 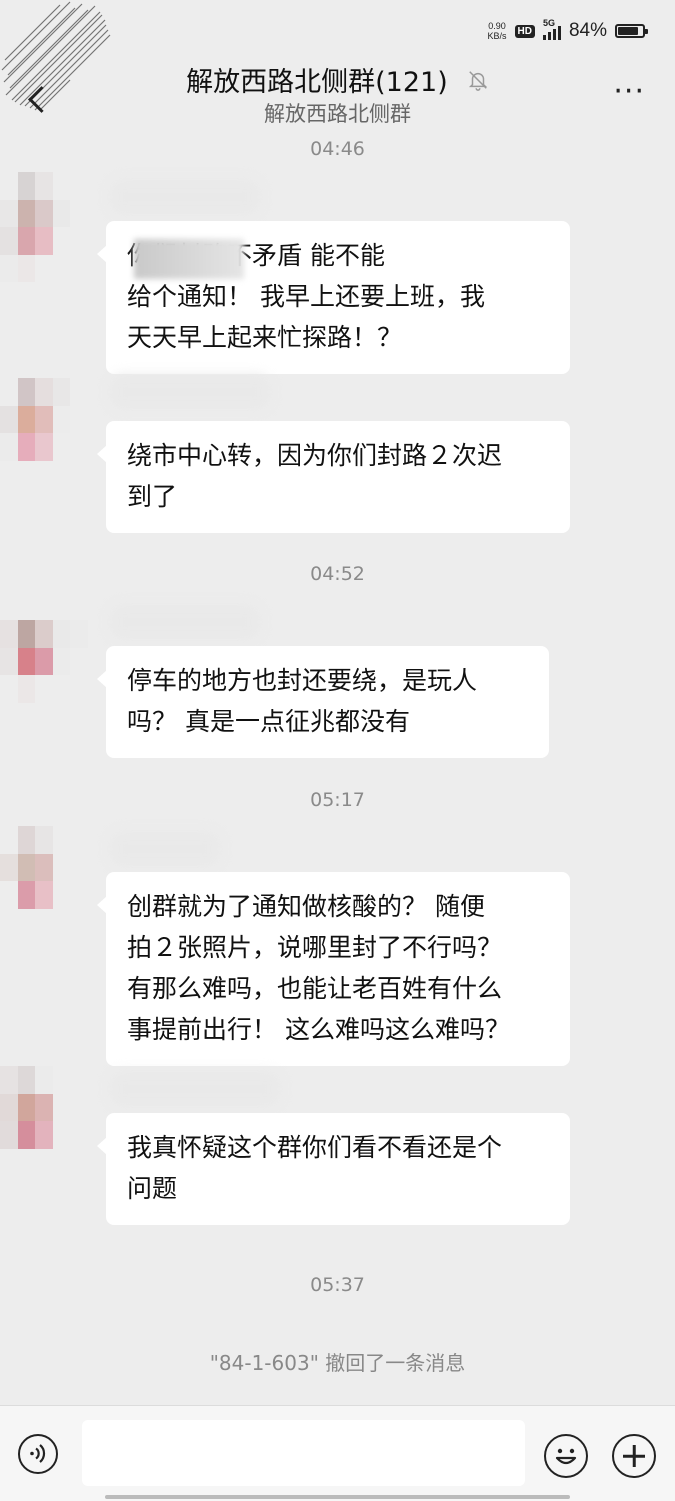 What do you see at coordinates (315, 1168) in the screenshot?
I see `message-text: 我真怀疑这个群你们看不看还是个 问题` at bounding box center [315, 1168].